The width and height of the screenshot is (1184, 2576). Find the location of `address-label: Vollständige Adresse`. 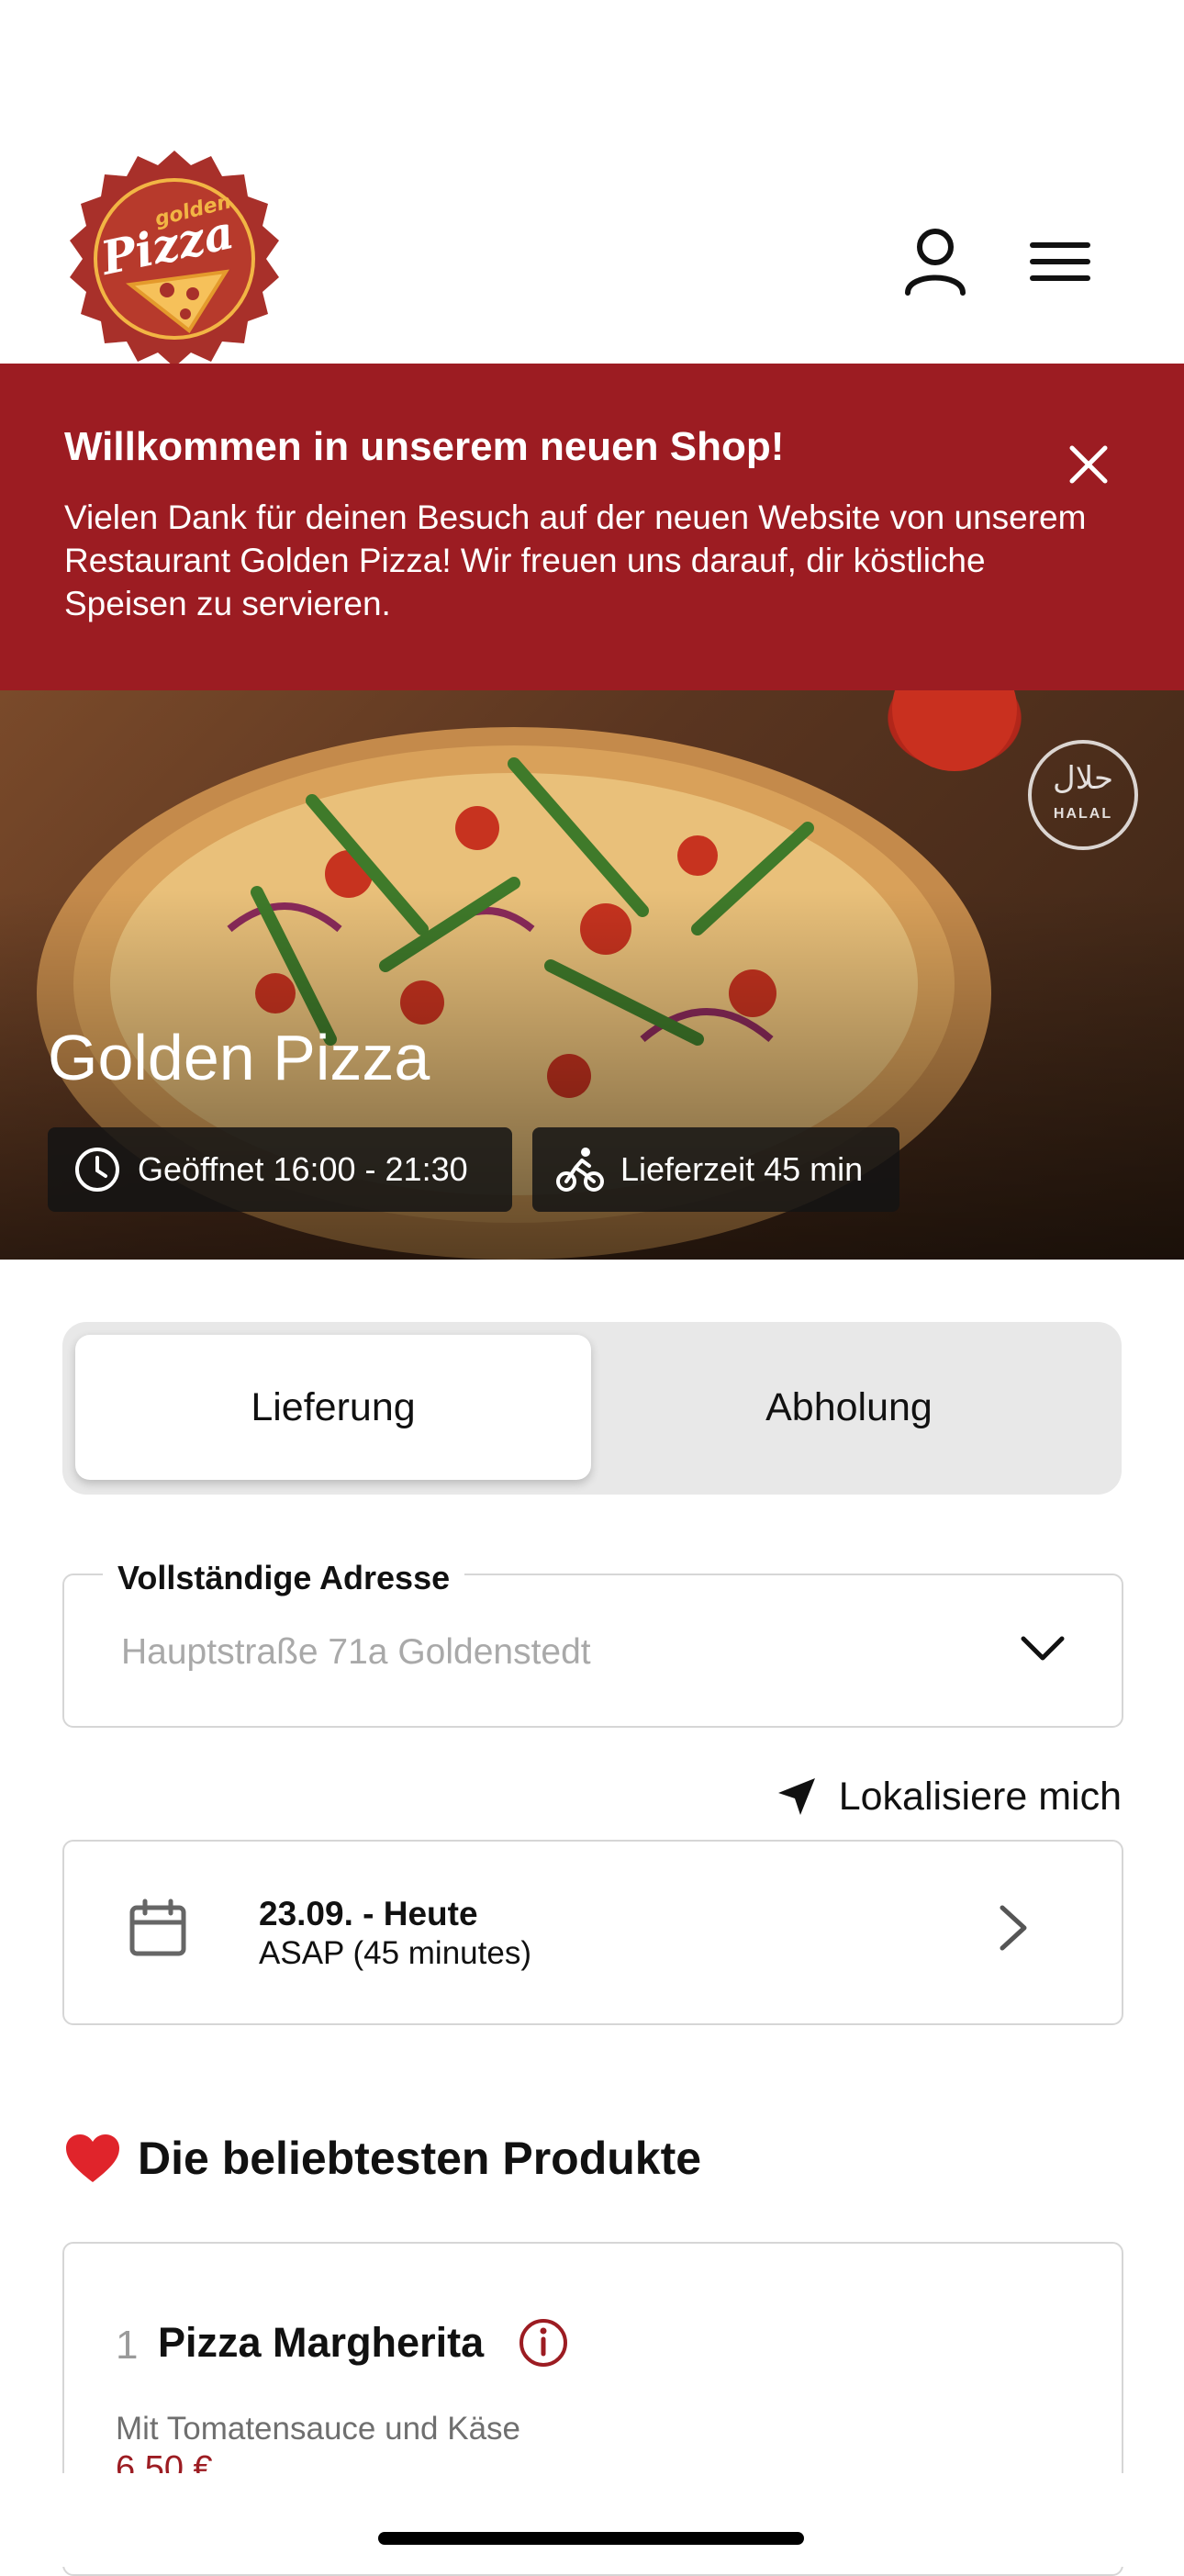

address-label: Vollständige Adresse is located at coordinates (284, 1578).